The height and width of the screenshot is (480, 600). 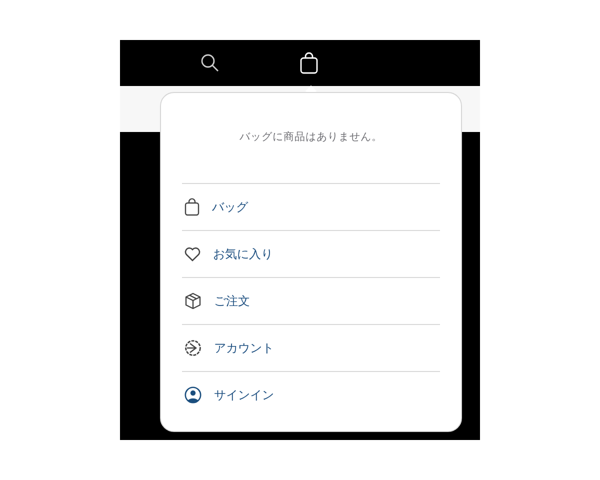 I want to click on menu-item: ご注文, so click(x=311, y=301).